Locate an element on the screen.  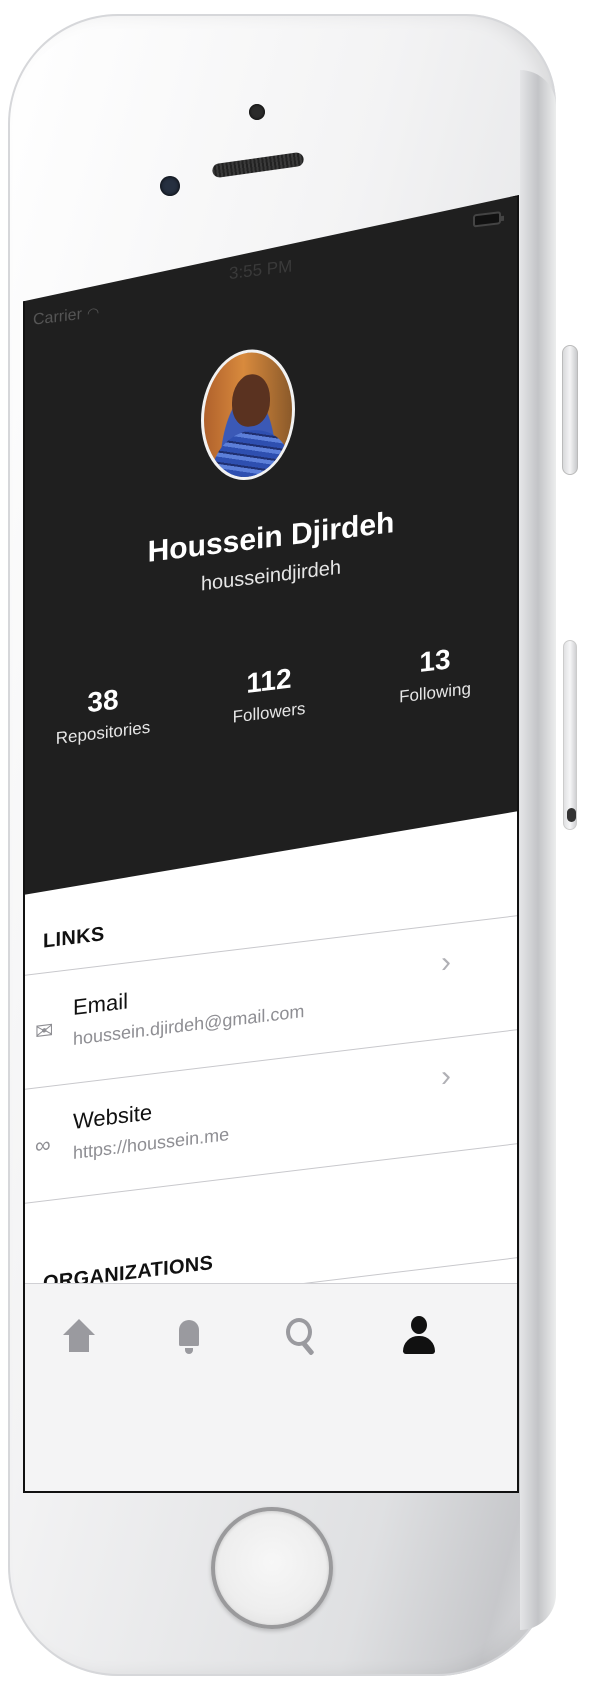
mail-icon: ✉ is located at coordinates (44, 1031).